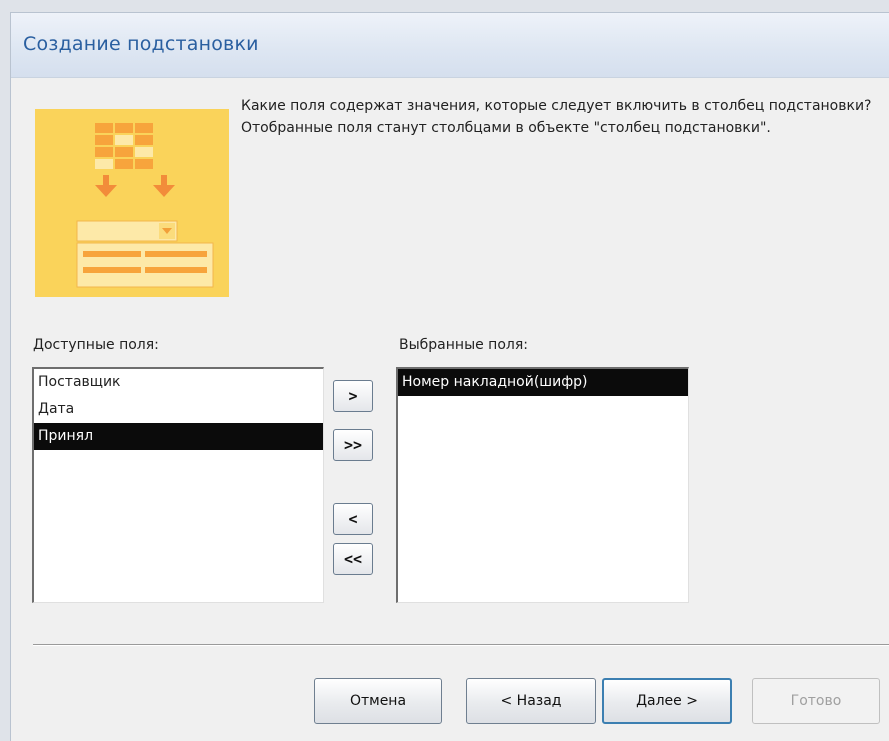 The image size is (889, 741). Describe the element at coordinates (816, 701) in the screenshot. I see `finish-button: Готово` at that location.